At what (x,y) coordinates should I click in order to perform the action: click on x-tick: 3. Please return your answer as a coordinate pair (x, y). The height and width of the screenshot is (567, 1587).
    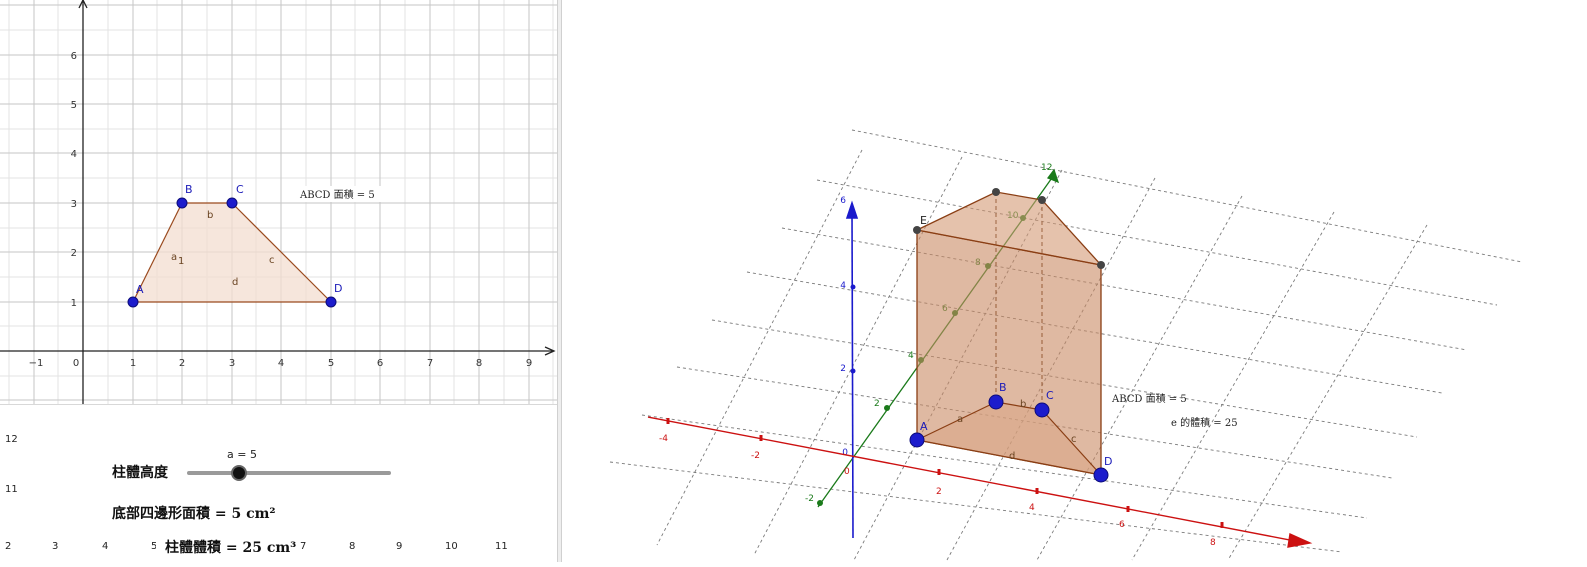
    Looking at the image, I should click on (232, 363).